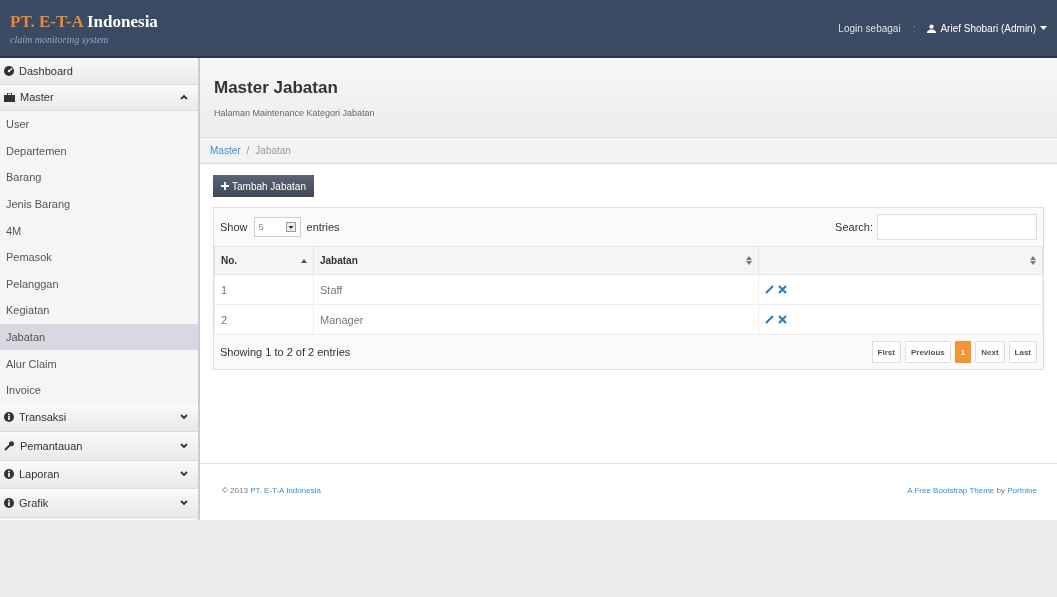 This screenshot has width=1057, height=597. What do you see at coordinates (277, 227) in the screenshot?
I see `entries-select: 5` at bounding box center [277, 227].